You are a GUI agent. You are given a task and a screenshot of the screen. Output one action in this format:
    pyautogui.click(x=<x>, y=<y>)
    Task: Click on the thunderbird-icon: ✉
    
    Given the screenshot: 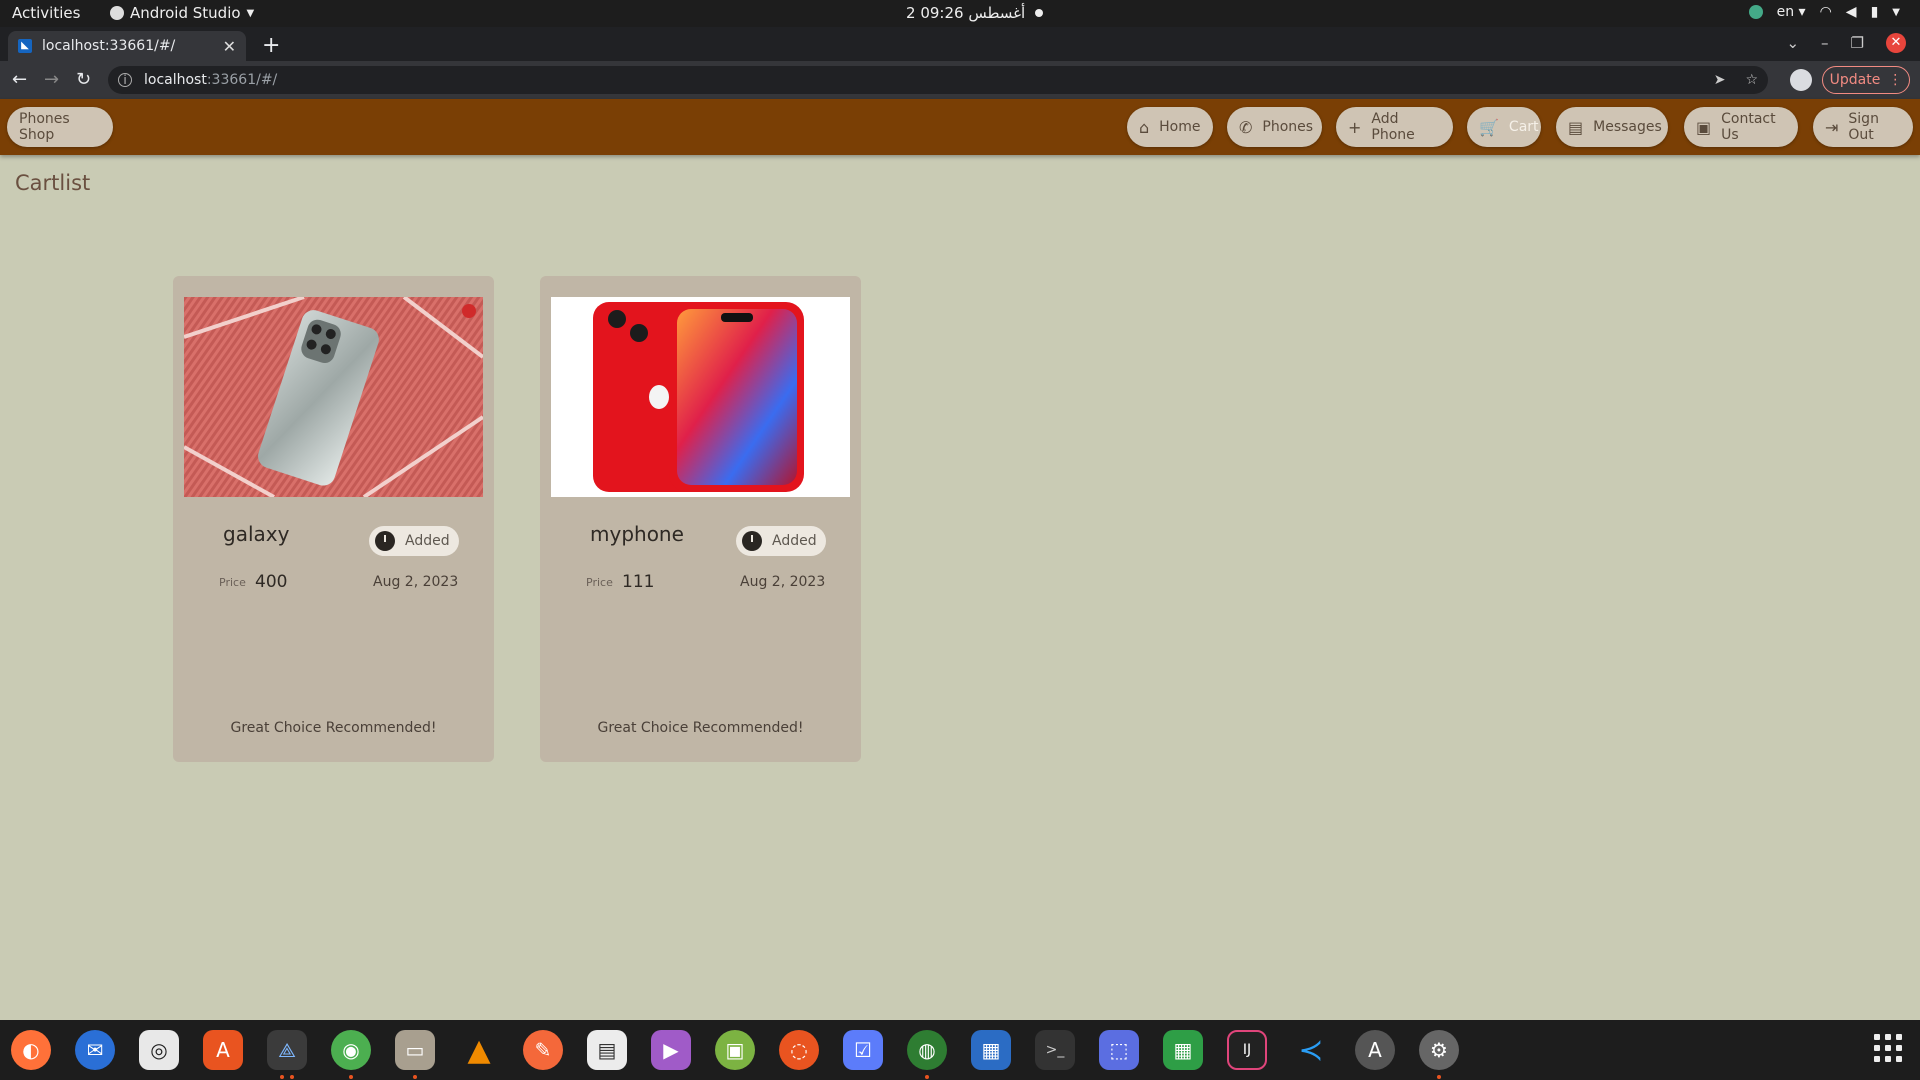 What is the action you would take?
    pyautogui.click(x=95, y=1050)
    